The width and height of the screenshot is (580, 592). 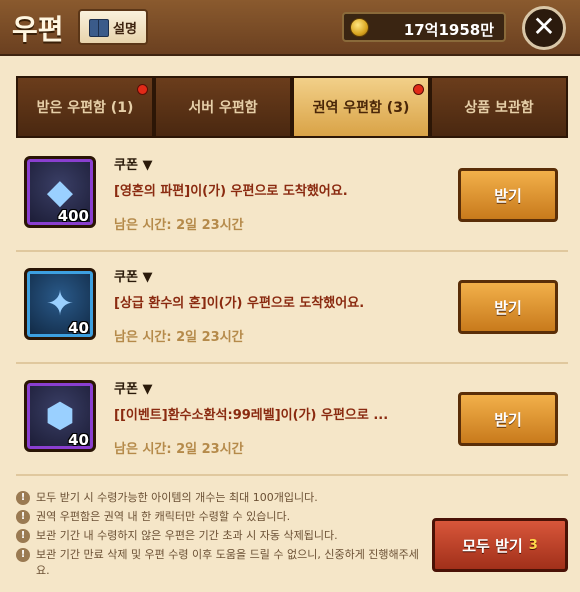 I want to click on close-button: ✕, so click(x=544, y=28).